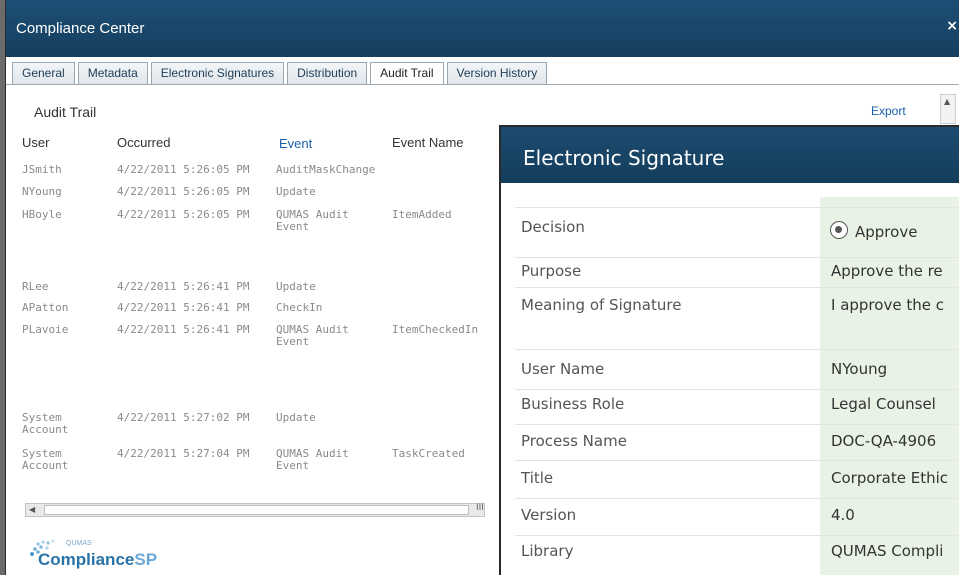 The width and height of the screenshot is (959, 575). What do you see at coordinates (887, 305) in the screenshot?
I see `esig-value-meaning: I approve the c` at bounding box center [887, 305].